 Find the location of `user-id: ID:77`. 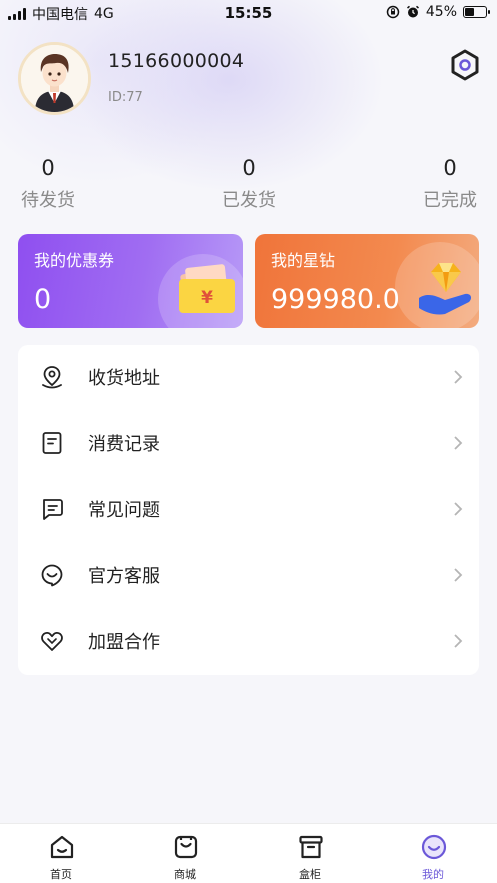

user-id: ID:77 is located at coordinates (125, 97).